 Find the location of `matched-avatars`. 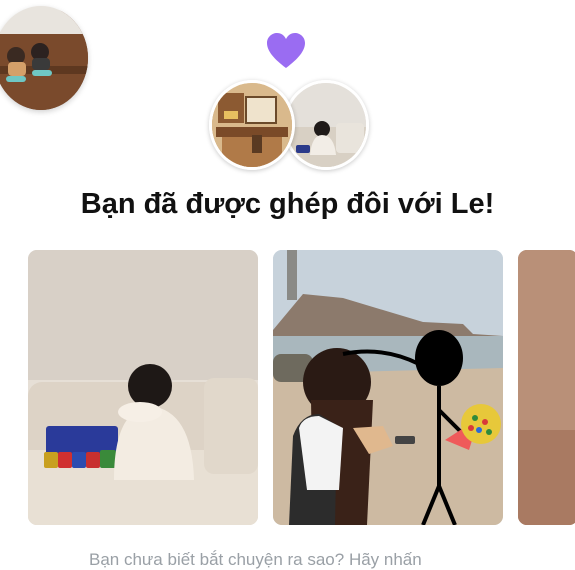

matched-avatars is located at coordinates (289, 125).